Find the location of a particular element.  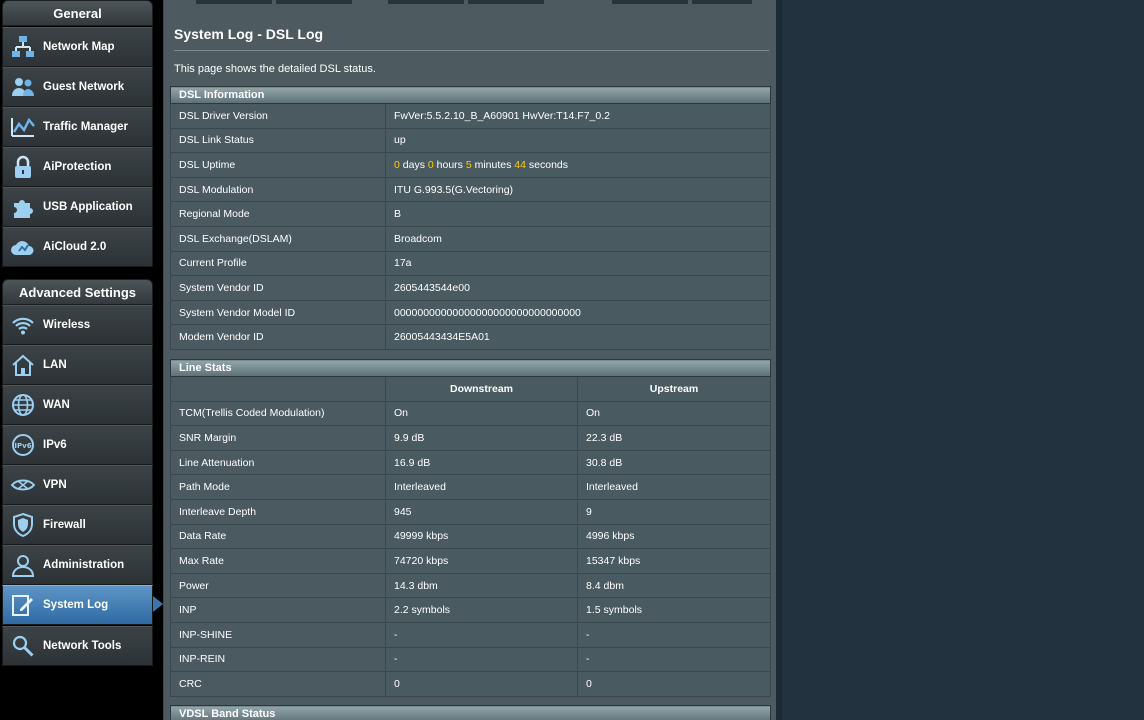

table-row: Regional Mode B is located at coordinates (470, 214).